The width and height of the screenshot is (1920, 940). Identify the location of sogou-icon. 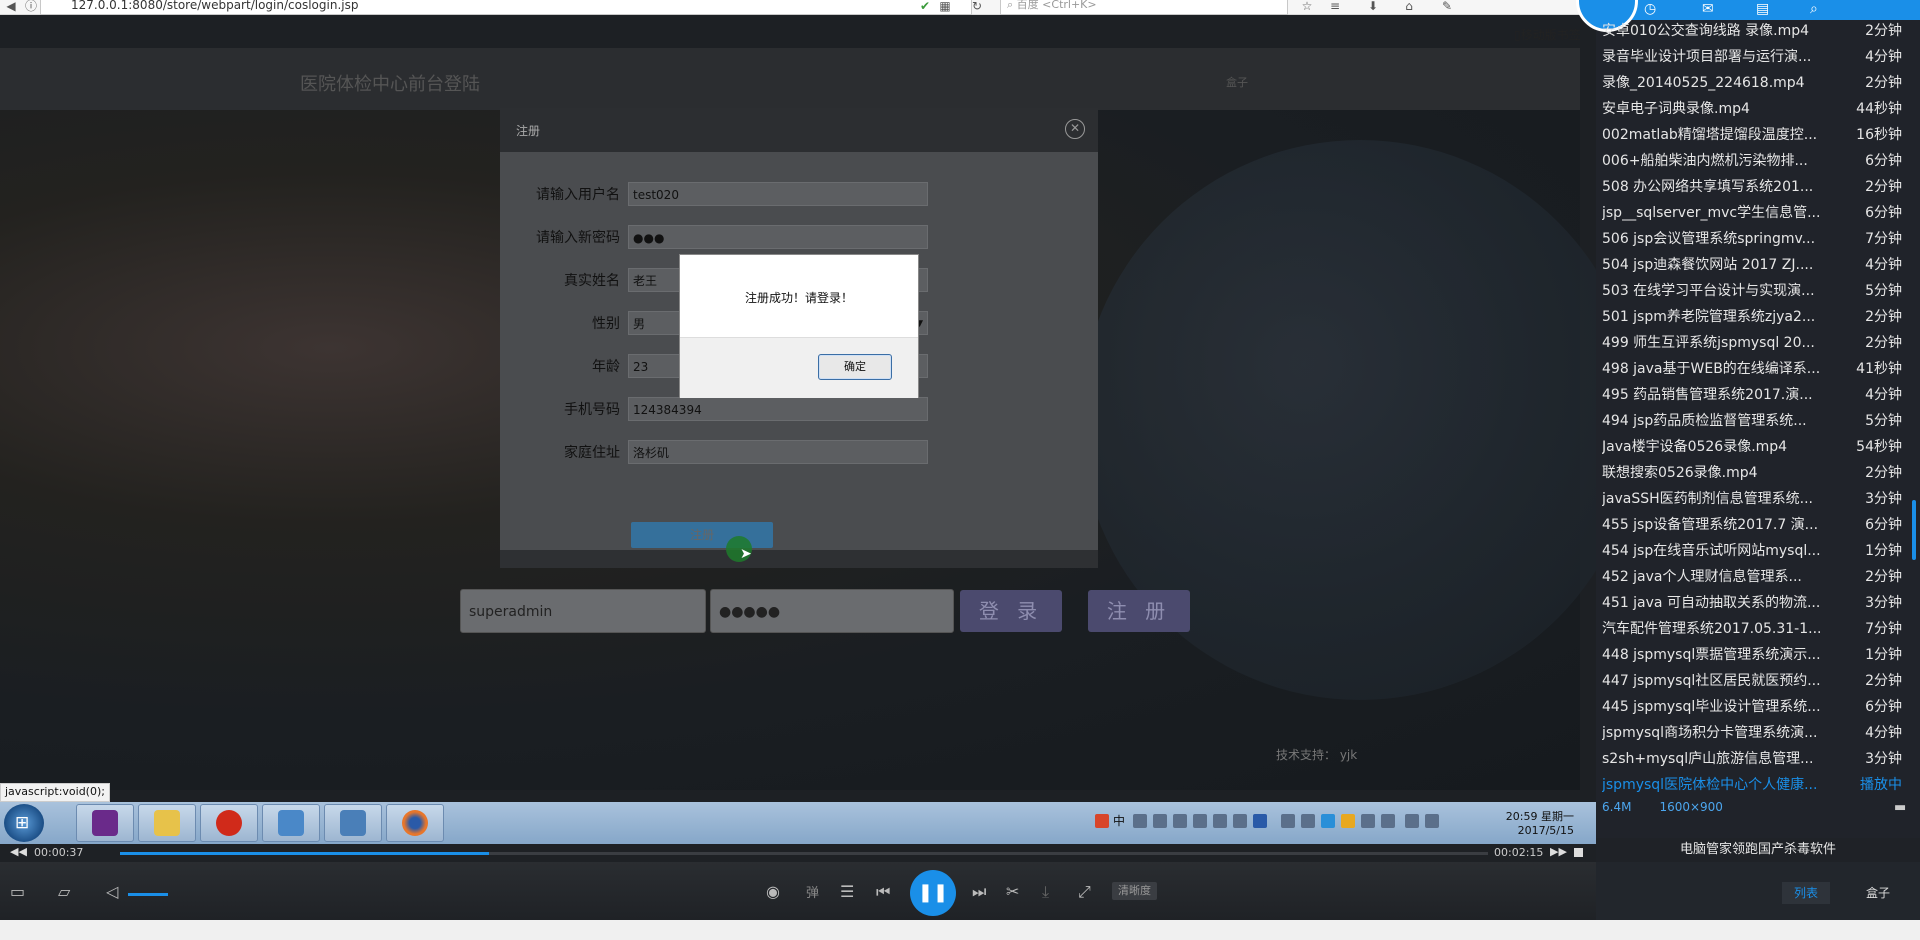
(1102, 821).